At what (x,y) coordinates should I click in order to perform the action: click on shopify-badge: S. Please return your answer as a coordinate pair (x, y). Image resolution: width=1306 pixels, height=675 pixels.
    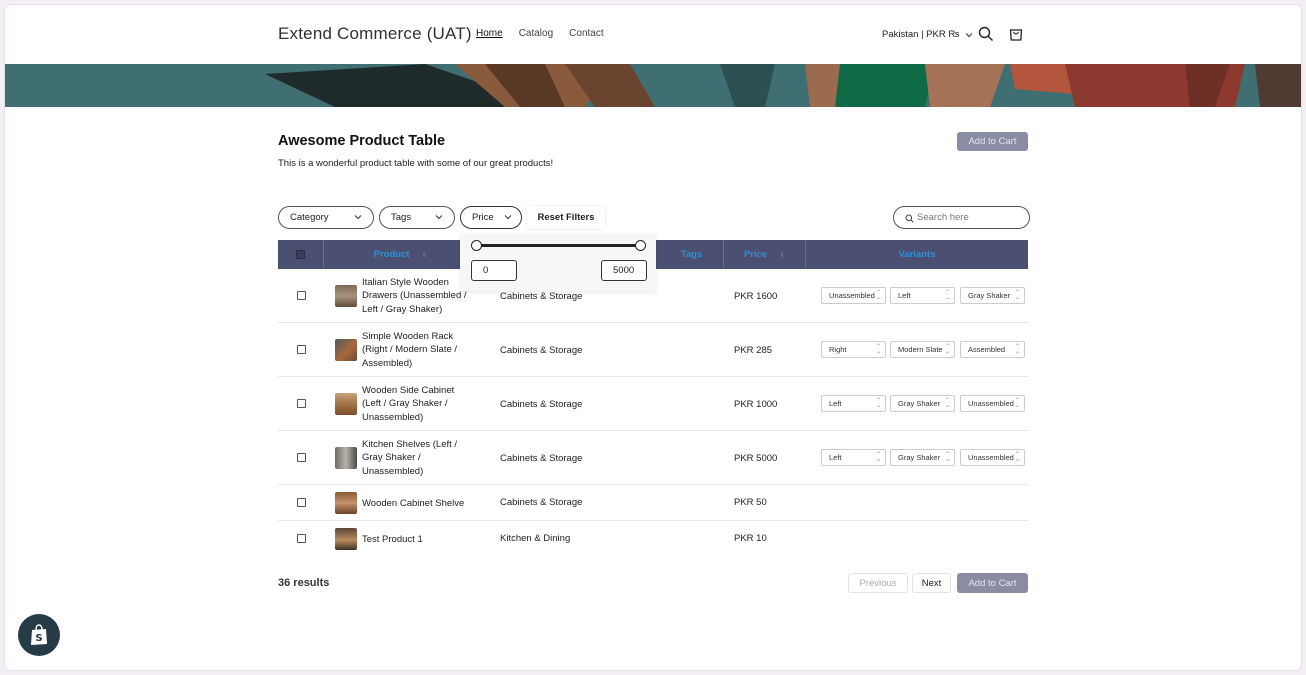
    Looking at the image, I should click on (39, 635).